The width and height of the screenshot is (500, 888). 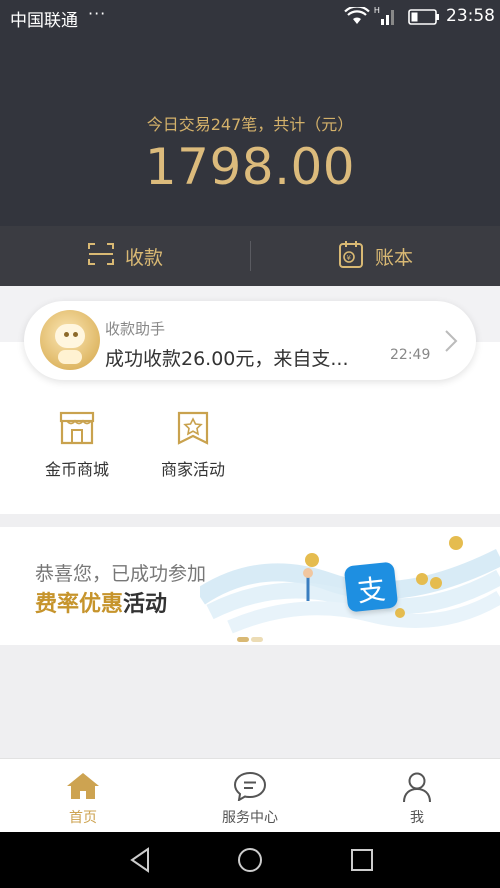 I want to click on total-amount: 1798.00, so click(x=250, y=167).